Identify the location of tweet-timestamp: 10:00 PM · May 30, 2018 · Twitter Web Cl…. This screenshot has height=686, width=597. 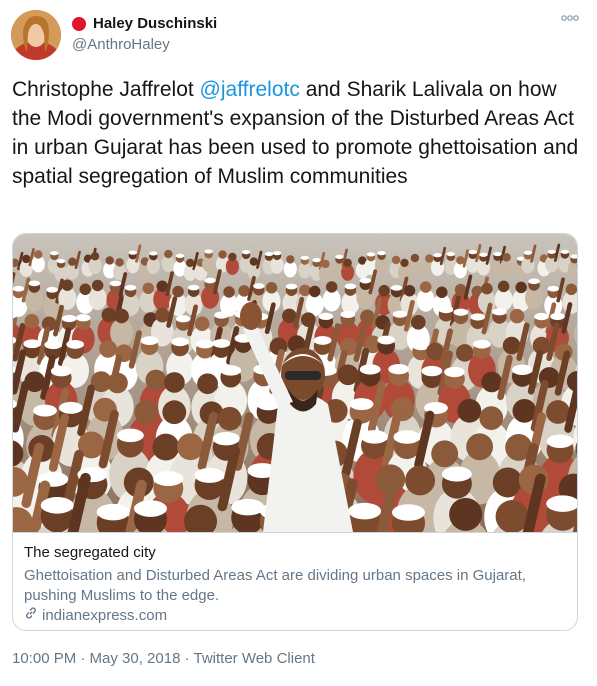
(163, 658).